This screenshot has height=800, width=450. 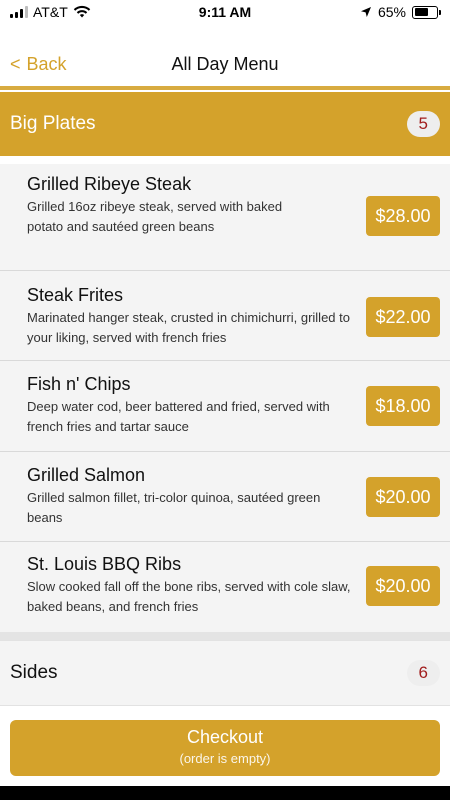 I want to click on battery-level, so click(x=421, y=12).